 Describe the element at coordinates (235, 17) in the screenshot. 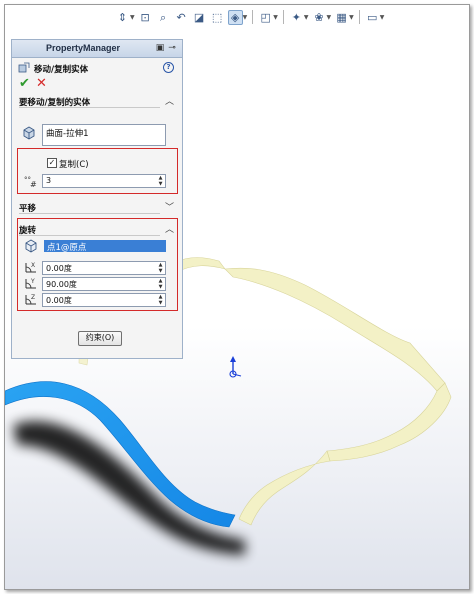

I see `display-style-icon: ◈` at that location.